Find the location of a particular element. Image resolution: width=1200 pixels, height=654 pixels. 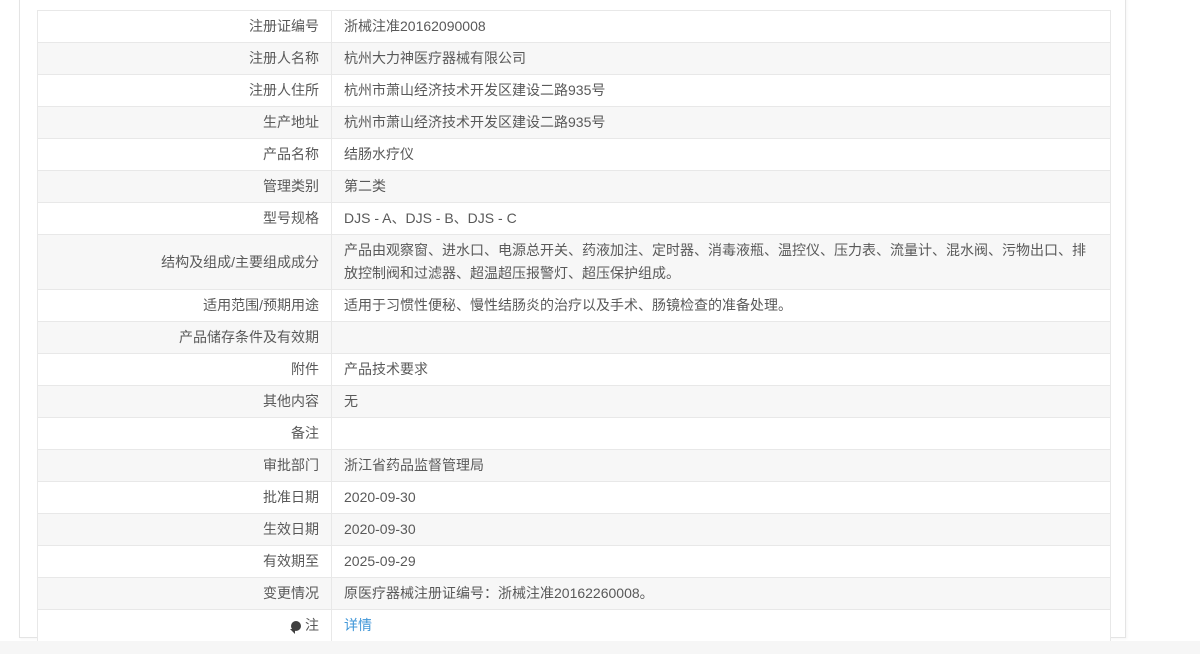

row-label: 注 is located at coordinates (184, 625).